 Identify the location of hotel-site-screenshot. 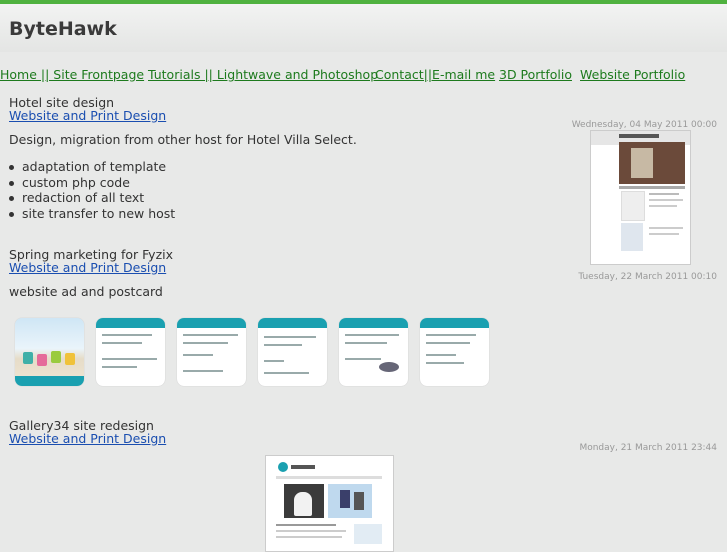
(640, 197).